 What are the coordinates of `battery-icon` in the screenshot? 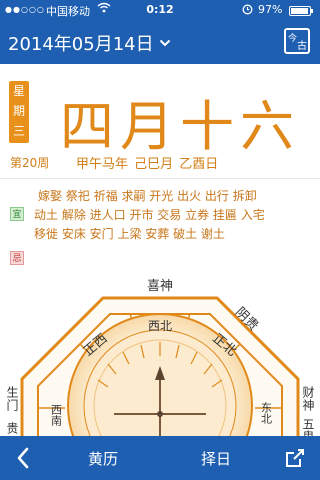 It's located at (301, 11).